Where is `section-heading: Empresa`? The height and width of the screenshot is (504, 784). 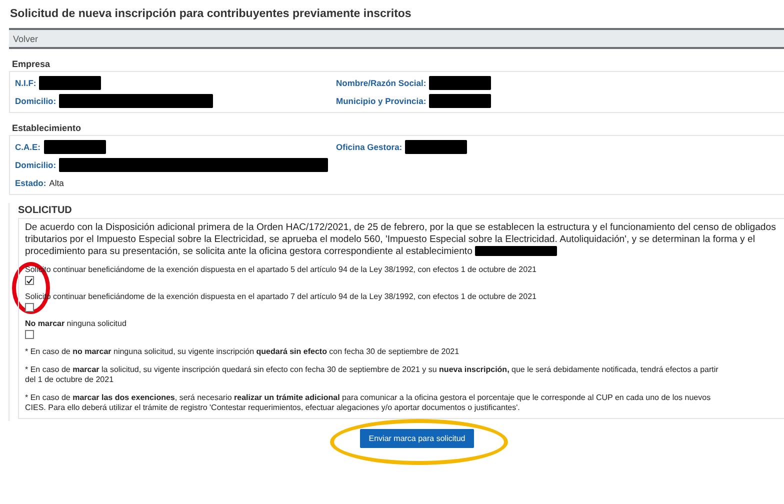
section-heading: Empresa is located at coordinates (31, 64).